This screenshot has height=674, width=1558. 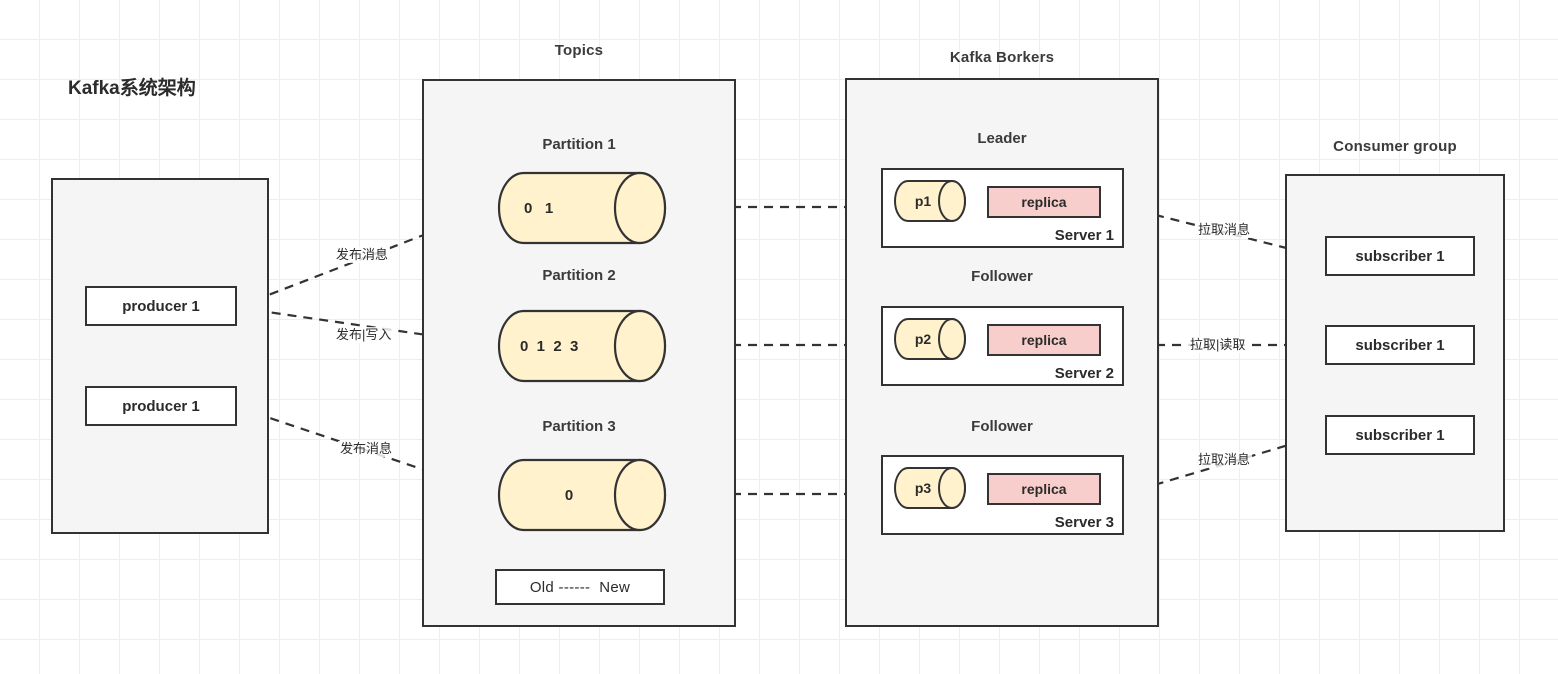 I want to click on topics-group-title: Topics, so click(x=579, y=50).